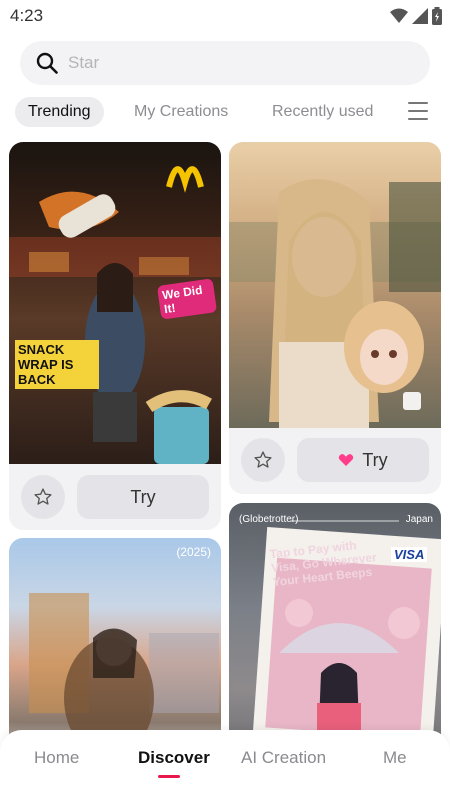 The height and width of the screenshot is (800, 450). I want to click on nav-active-indicator, so click(169, 776).